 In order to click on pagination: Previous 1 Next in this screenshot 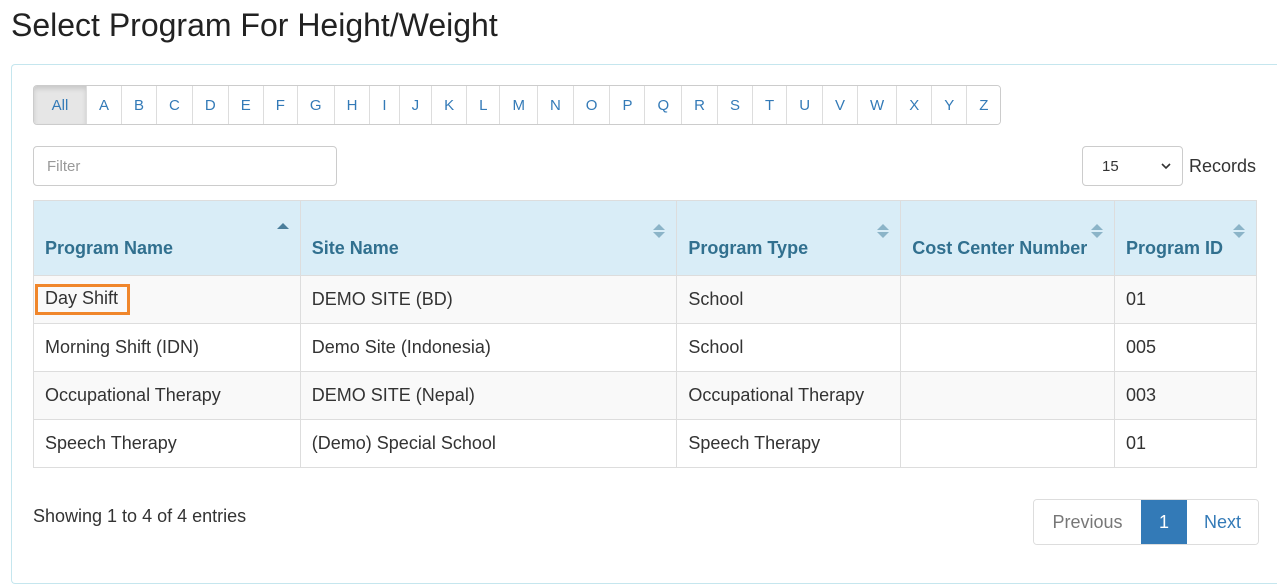, I will do `click(1146, 522)`.